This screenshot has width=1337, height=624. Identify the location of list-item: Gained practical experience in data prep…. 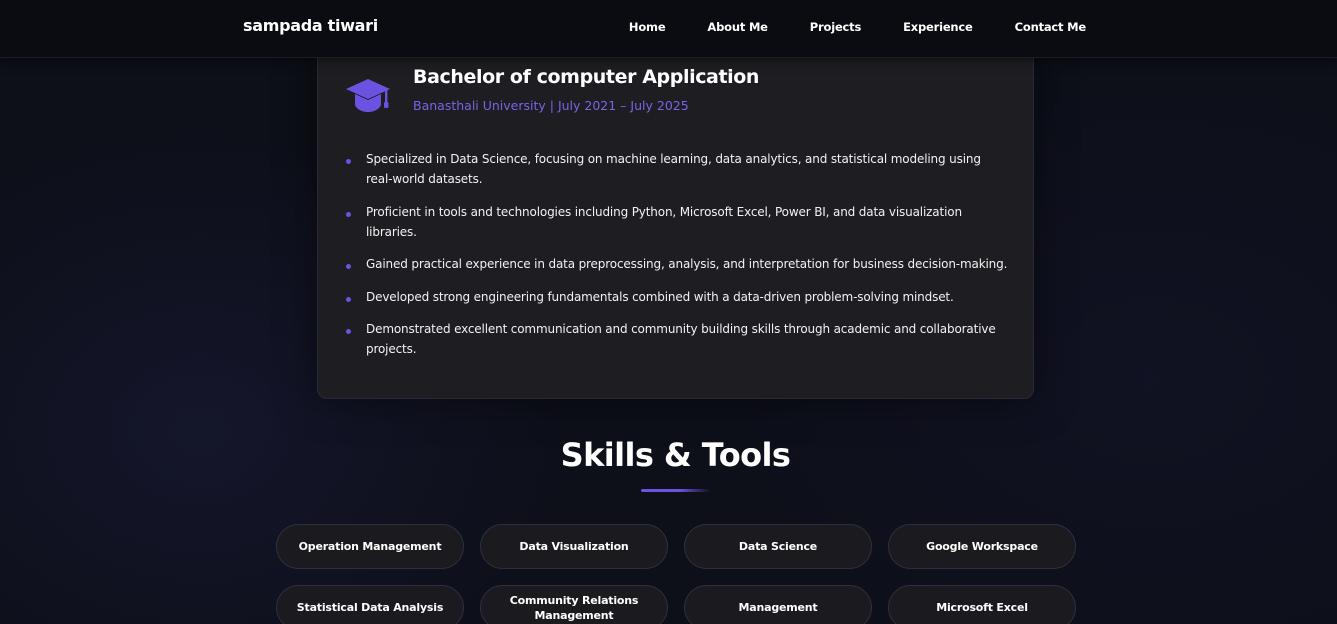
(676, 264).